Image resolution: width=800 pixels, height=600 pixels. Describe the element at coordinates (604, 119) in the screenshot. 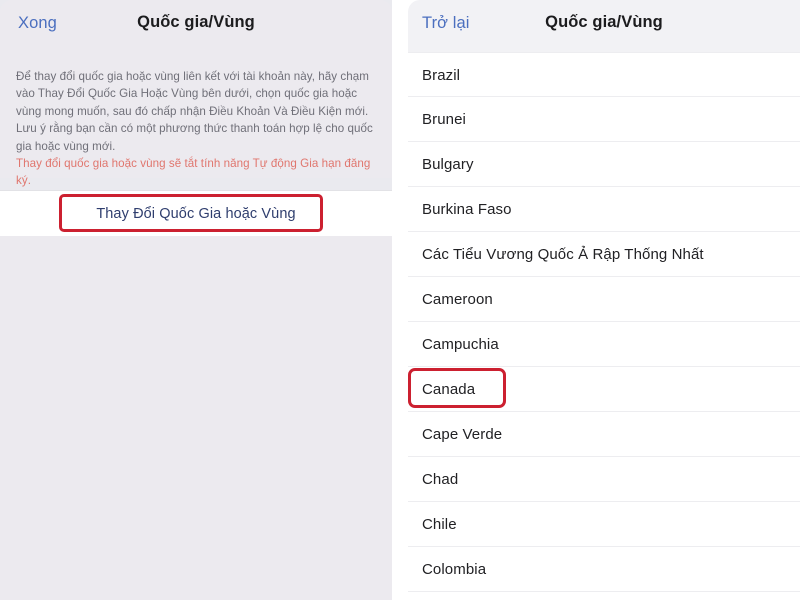

I see `country-list-item: Brunei` at that location.